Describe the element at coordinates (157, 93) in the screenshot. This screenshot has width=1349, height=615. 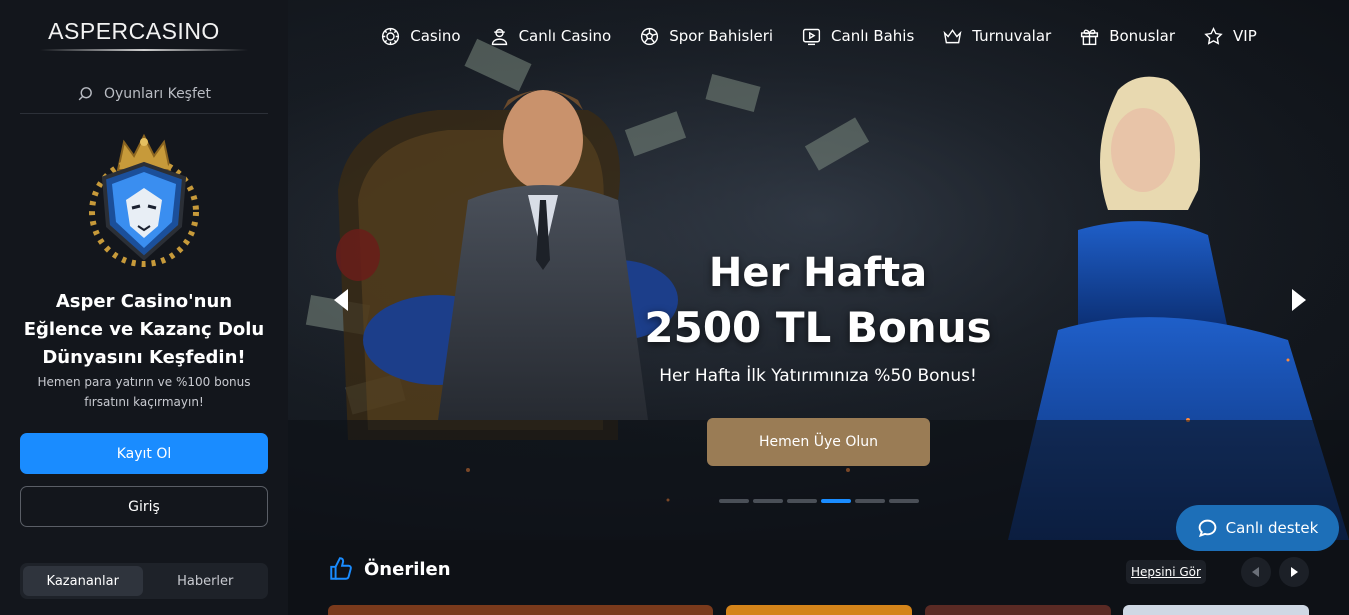
I see `search-placeholder: Oyunları Keşfet` at that location.